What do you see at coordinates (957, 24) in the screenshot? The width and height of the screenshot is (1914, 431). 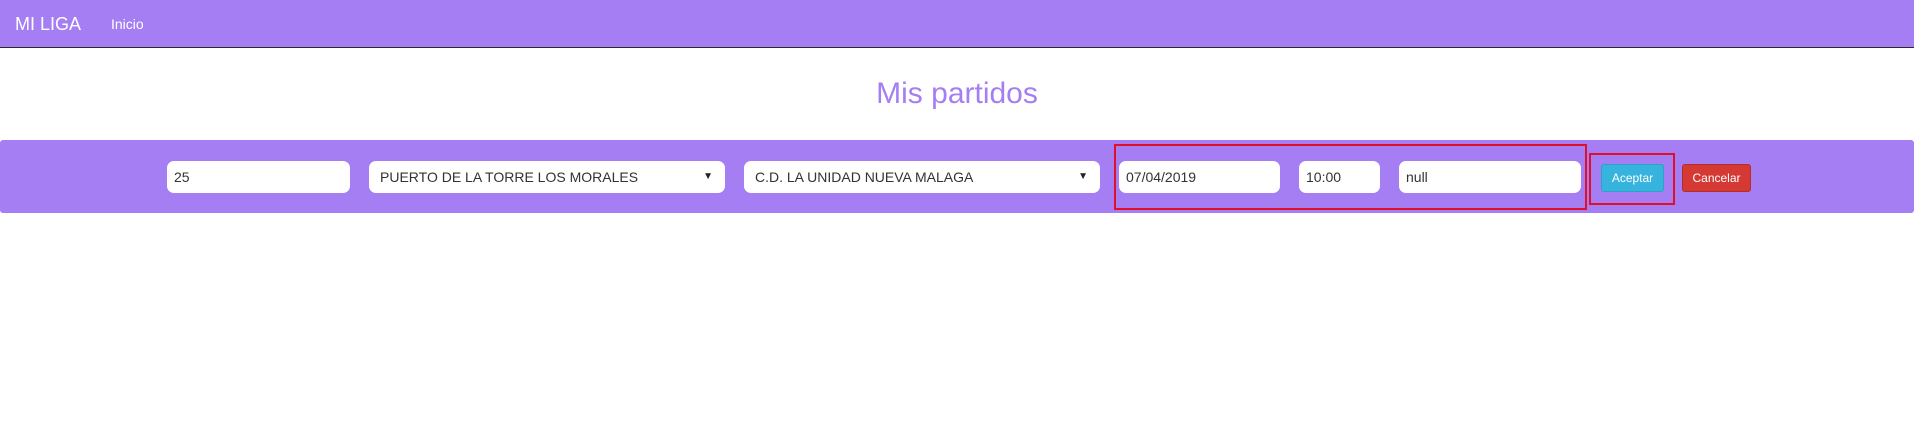 I see `navbar: MI LIGA Inicio` at bounding box center [957, 24].